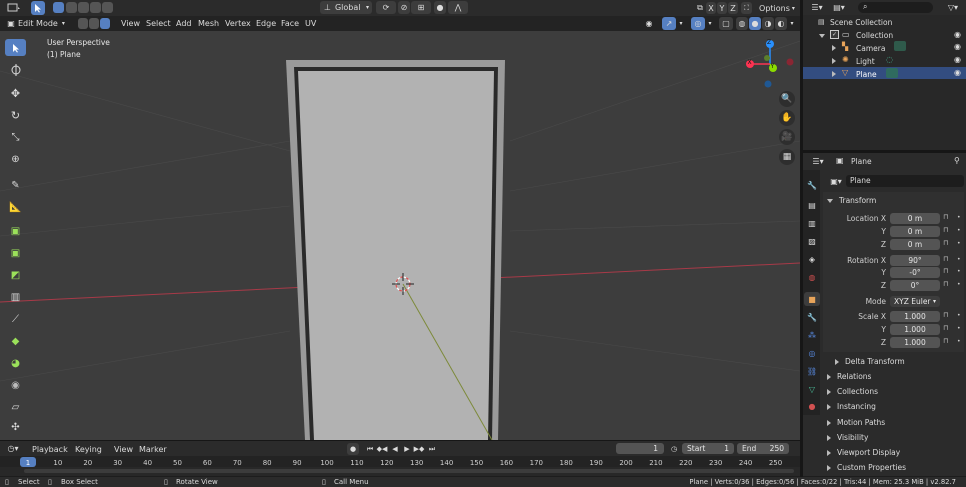 This screenshot has width=966, height=487. What do you see at coordinates (15, 341) in the screenshot?
I see `poly-build-tool-icon: ◆` at bounding box center [15, 341].